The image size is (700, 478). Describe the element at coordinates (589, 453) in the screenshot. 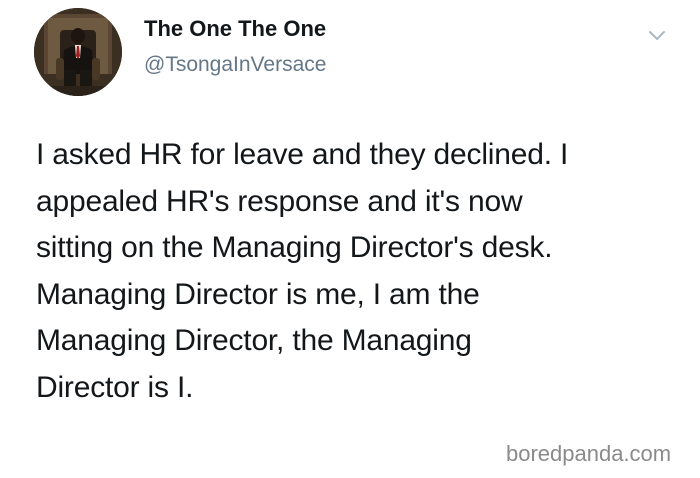

I see `watermark: boredpanda.com` at that location.